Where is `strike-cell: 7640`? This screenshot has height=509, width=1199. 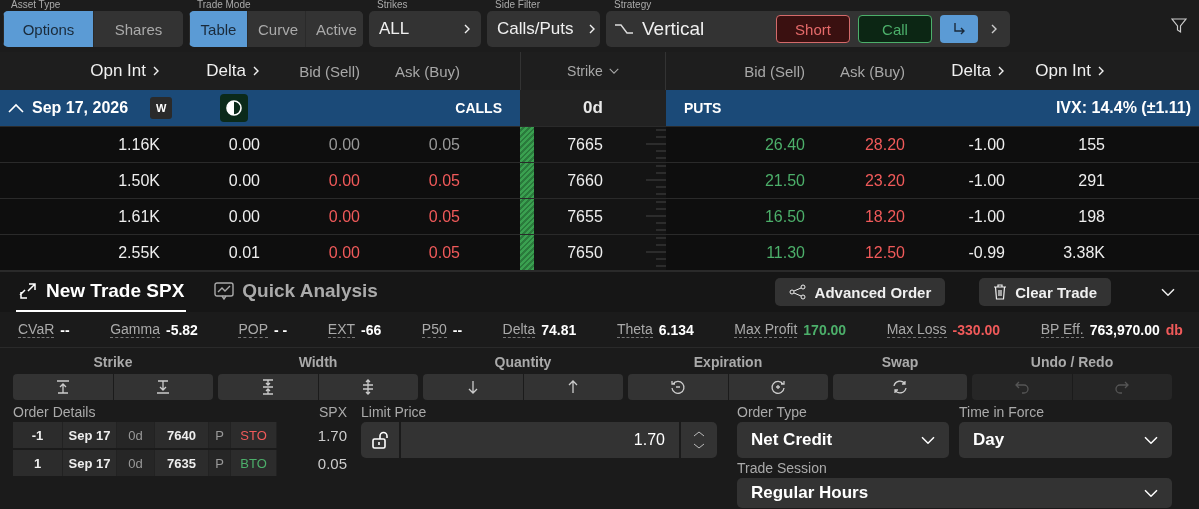
strike-cell: 7640 is located at coordinates (182, 435).